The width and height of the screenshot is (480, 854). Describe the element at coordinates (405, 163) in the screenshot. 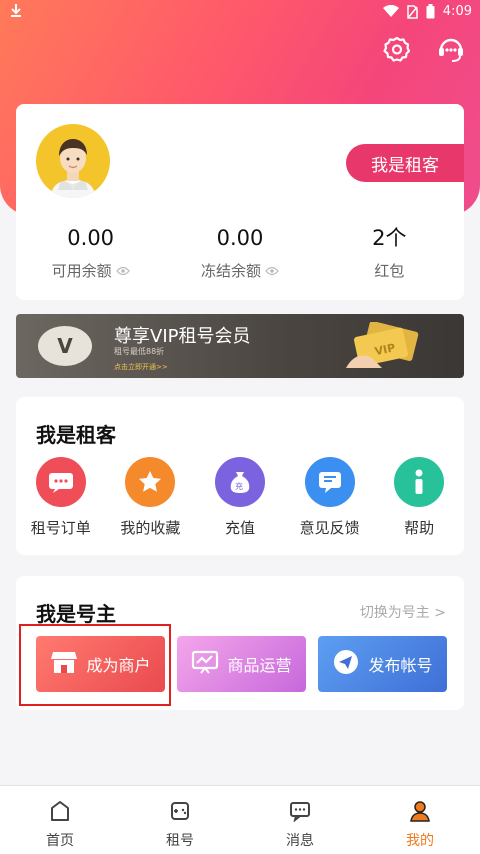

I see `role-switch-tag: 我是租客` at that location.